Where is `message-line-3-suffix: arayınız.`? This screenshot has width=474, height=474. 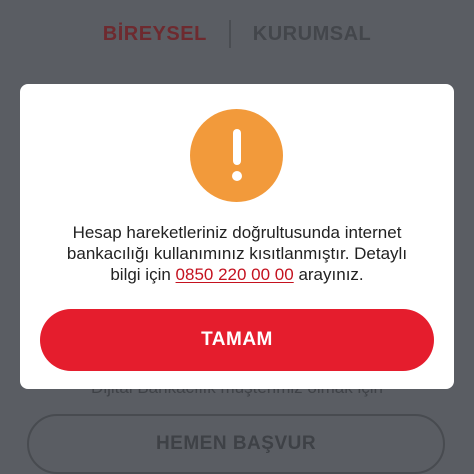 message-line-3-suffix: arayınız. is located at coordinates (328, 274).